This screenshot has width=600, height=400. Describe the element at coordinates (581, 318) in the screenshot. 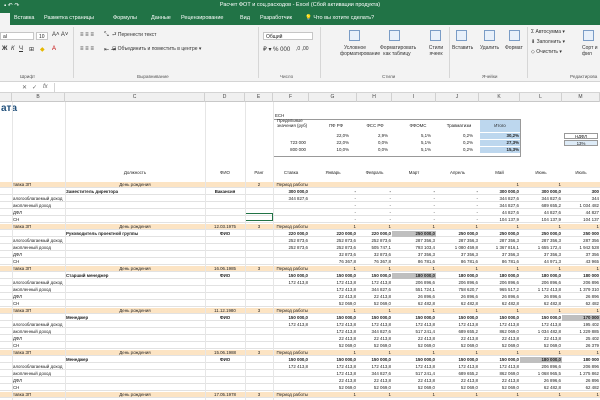

I see `cell-m: 170 000` at that location.